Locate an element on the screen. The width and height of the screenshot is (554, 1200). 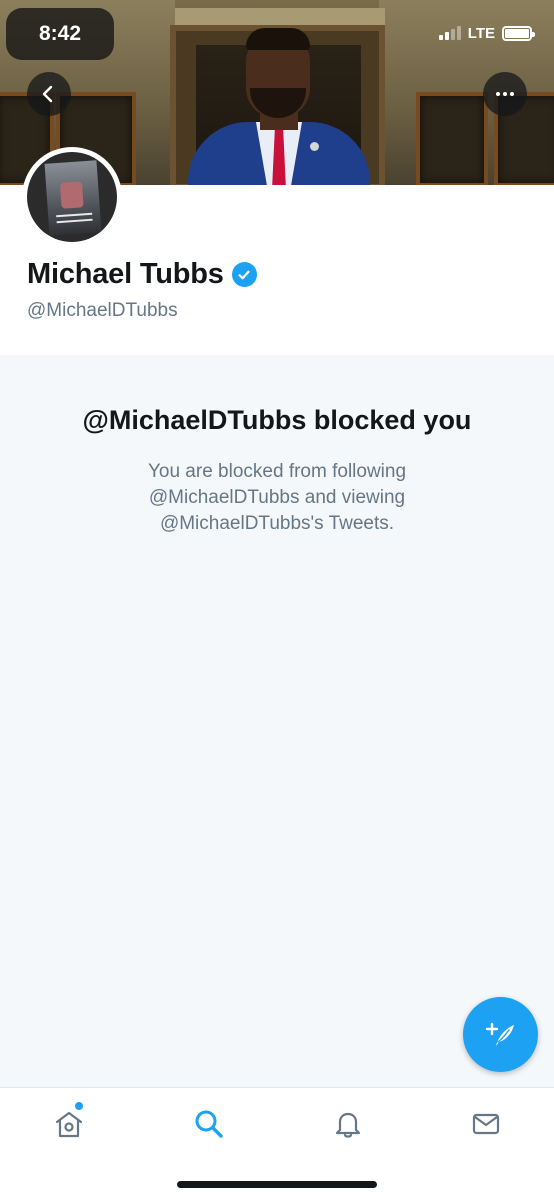
avatar-image is located at coordinates (72, 197).